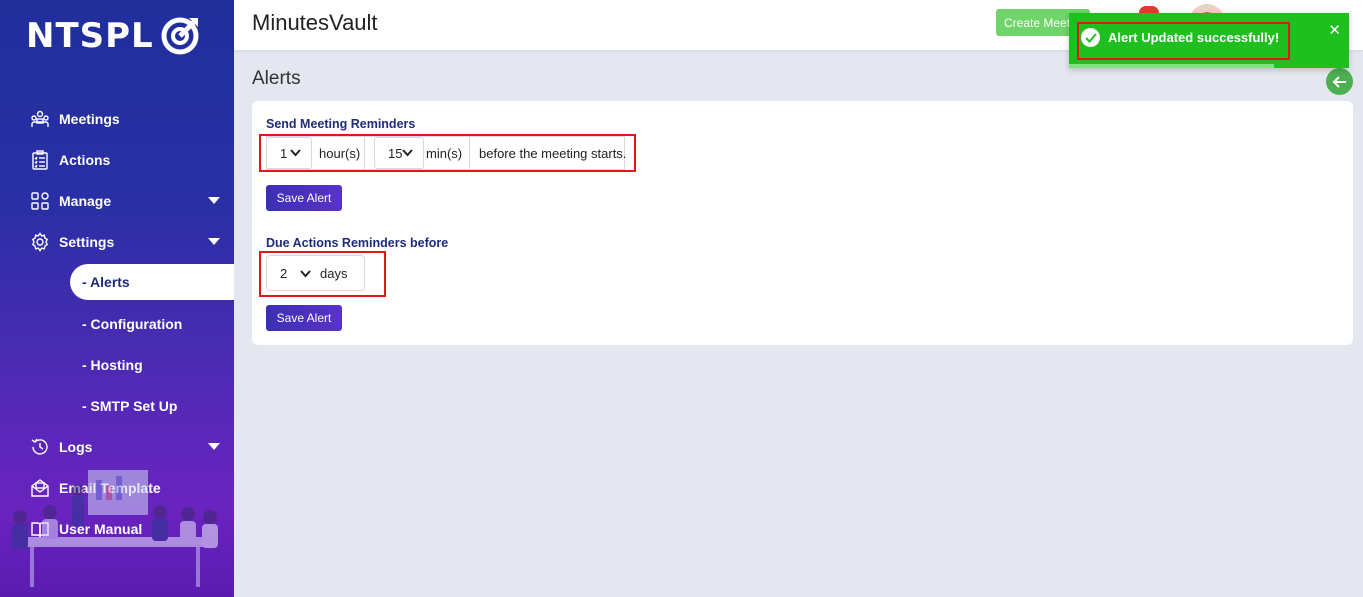 The width and height of the screenshot is (1363, 597). I want to click on sidebar-item-actions: Actions, so click(117, 159).